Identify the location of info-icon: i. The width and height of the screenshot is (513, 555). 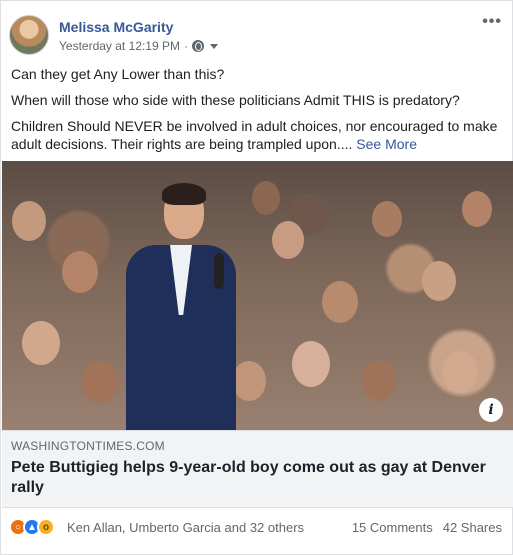
(491, 410).